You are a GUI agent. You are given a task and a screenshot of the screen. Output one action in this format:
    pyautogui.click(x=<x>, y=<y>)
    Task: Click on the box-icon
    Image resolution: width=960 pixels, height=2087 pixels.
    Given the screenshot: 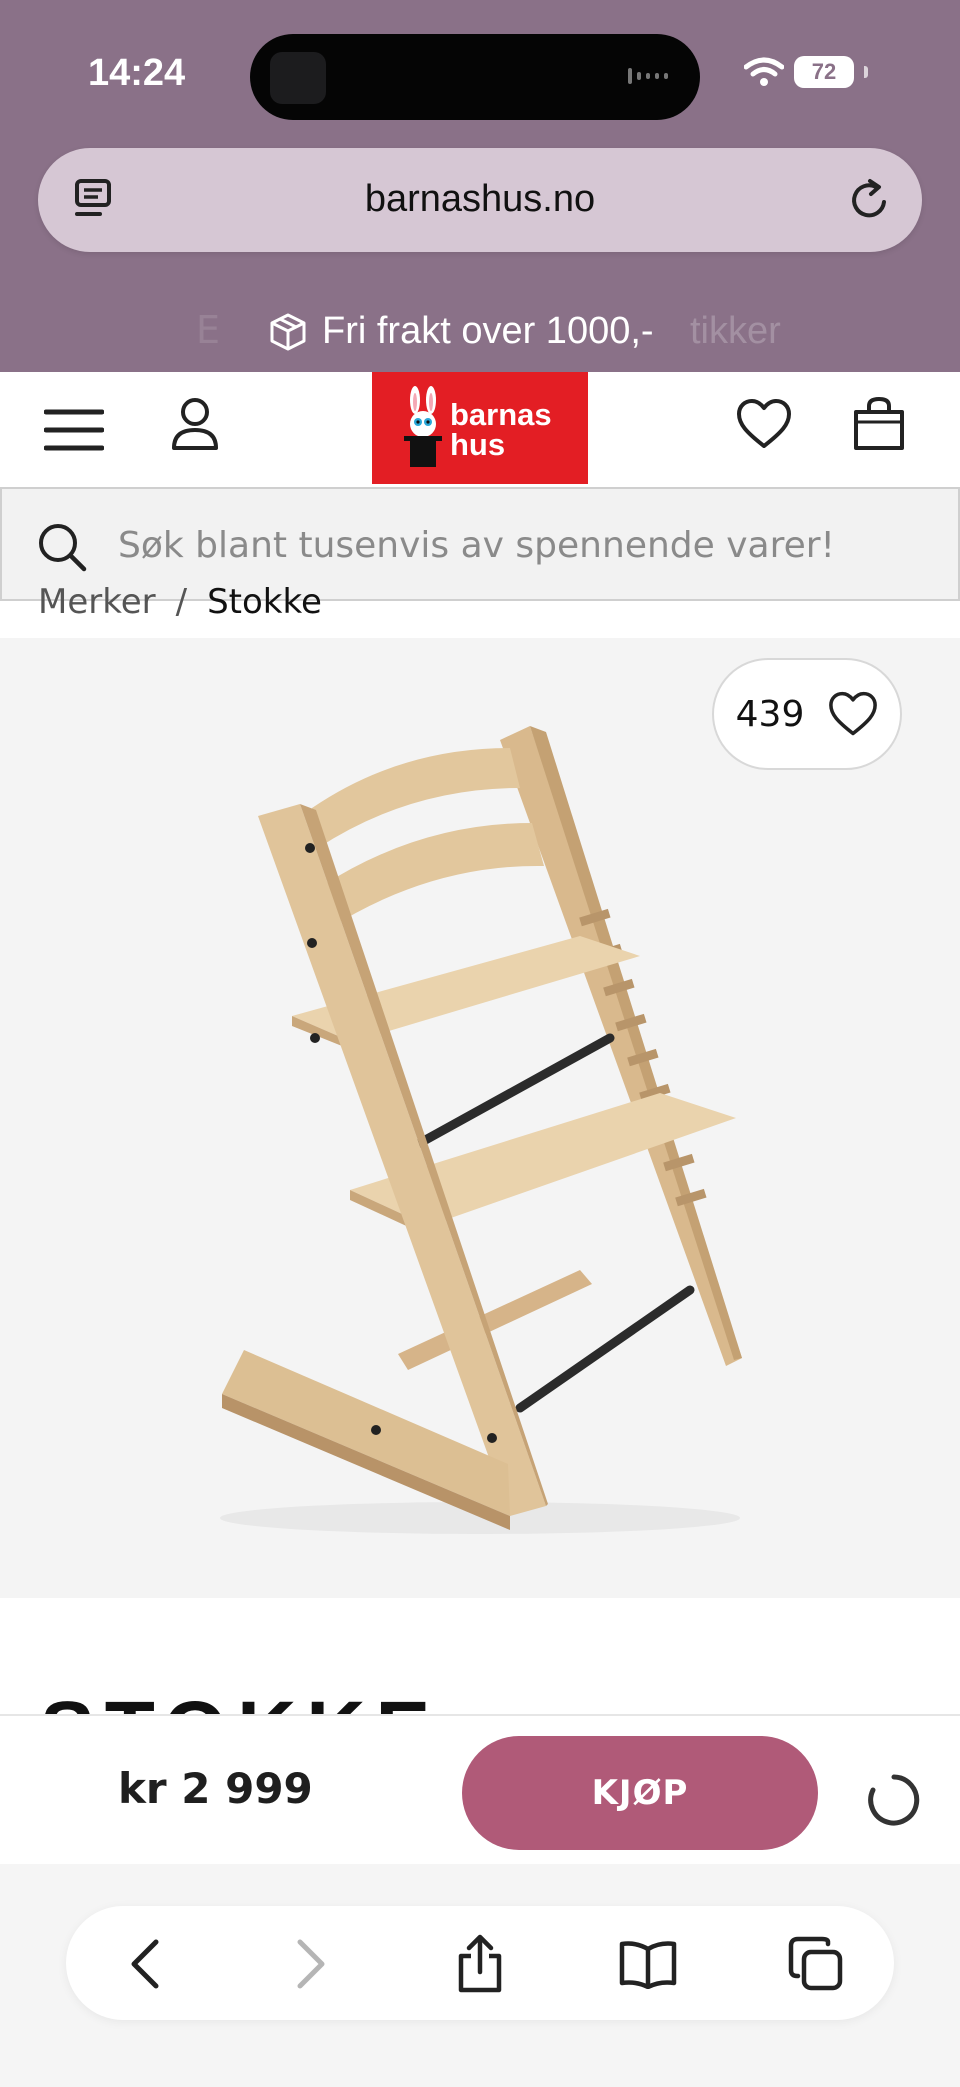 What is the action you would take?
    pyautogui.click(x=288, y=331)
    